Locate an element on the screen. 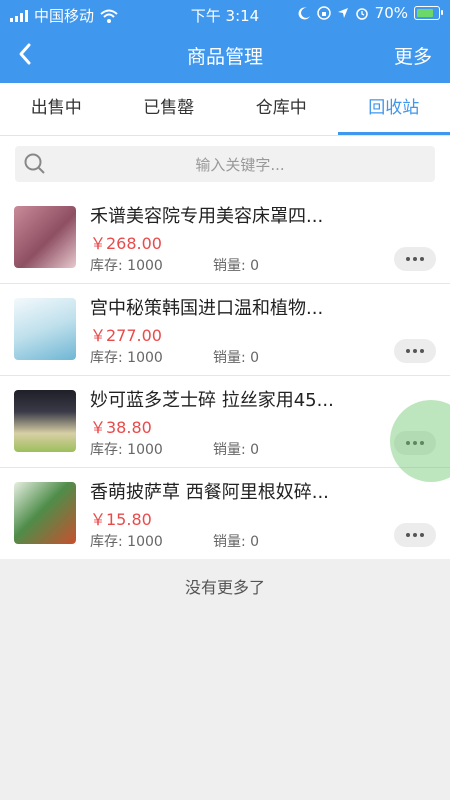  nav-bar: 商品管理 更多 is located at coordinates (225, 55).